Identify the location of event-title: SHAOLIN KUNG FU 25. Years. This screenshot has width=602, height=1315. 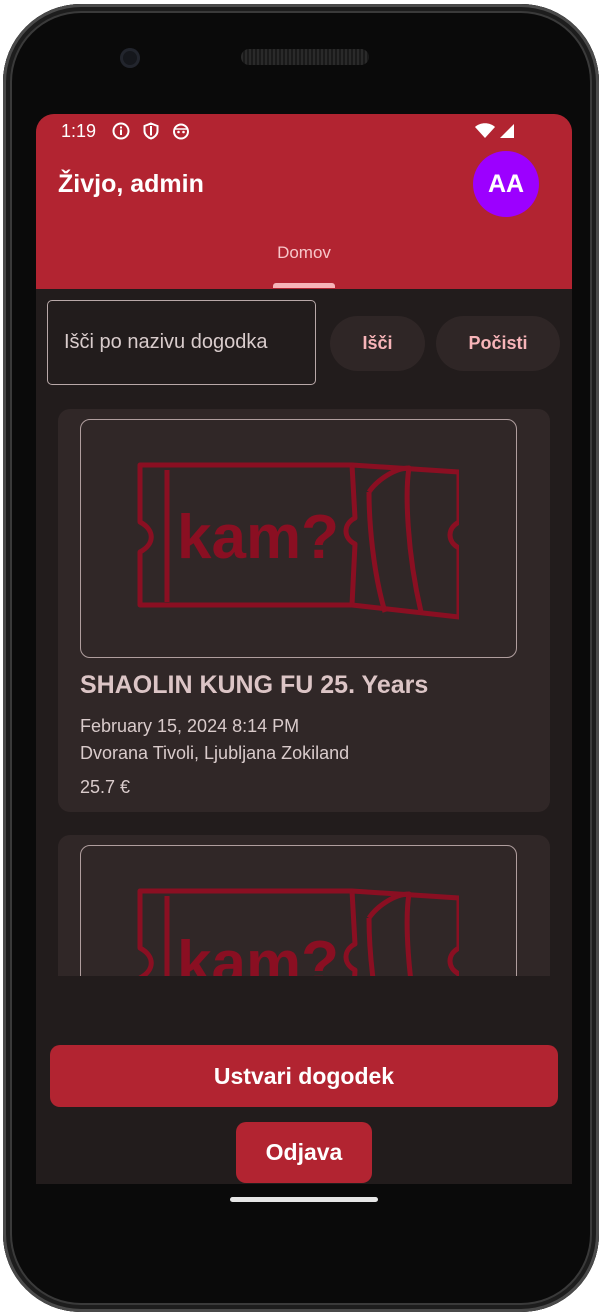
(254, 685).